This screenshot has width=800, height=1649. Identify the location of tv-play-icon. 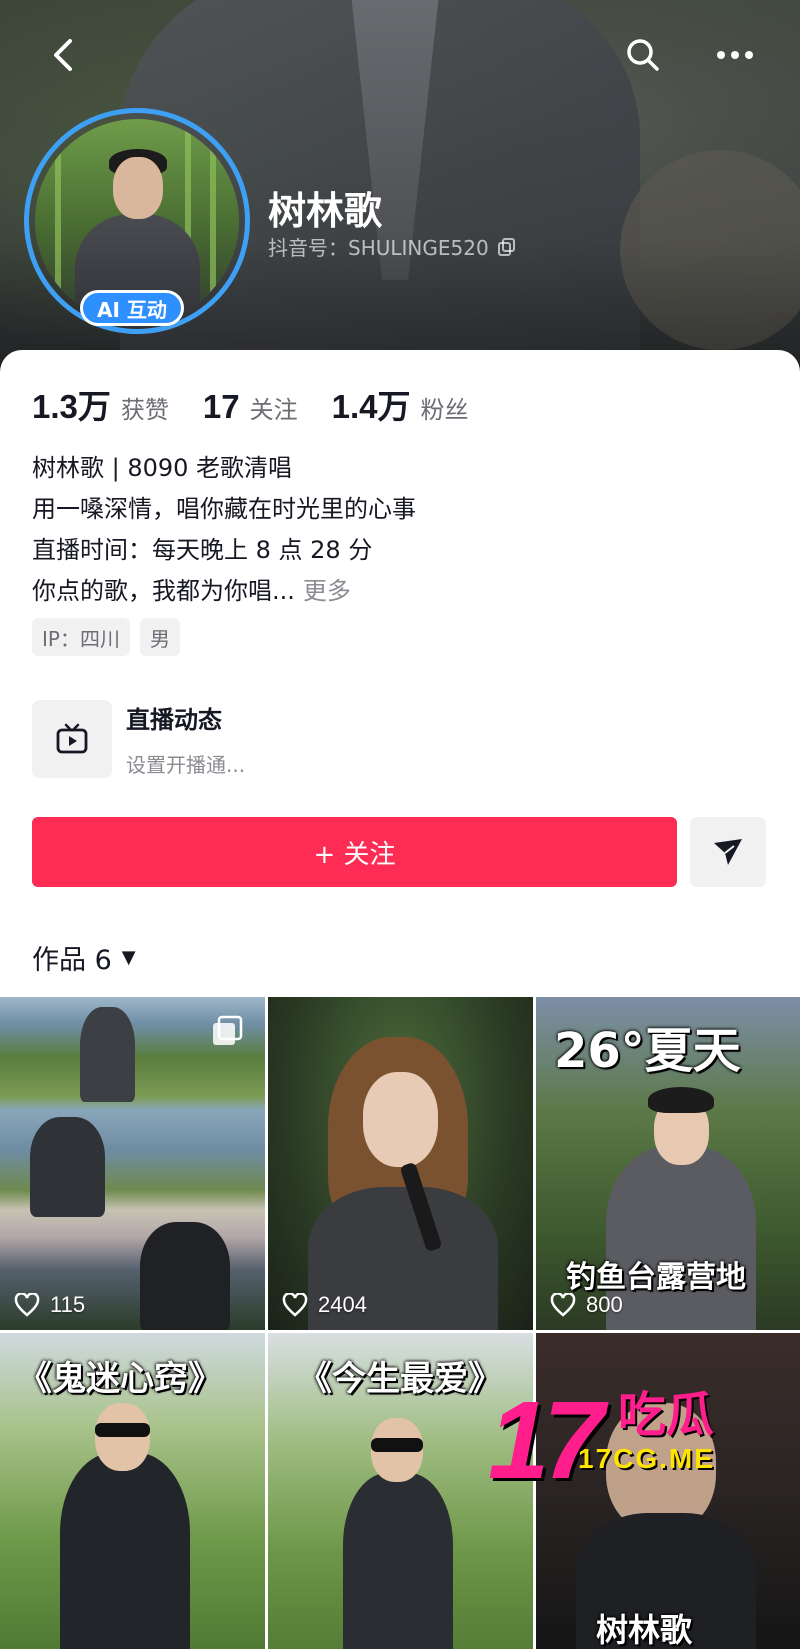
(72, 738).